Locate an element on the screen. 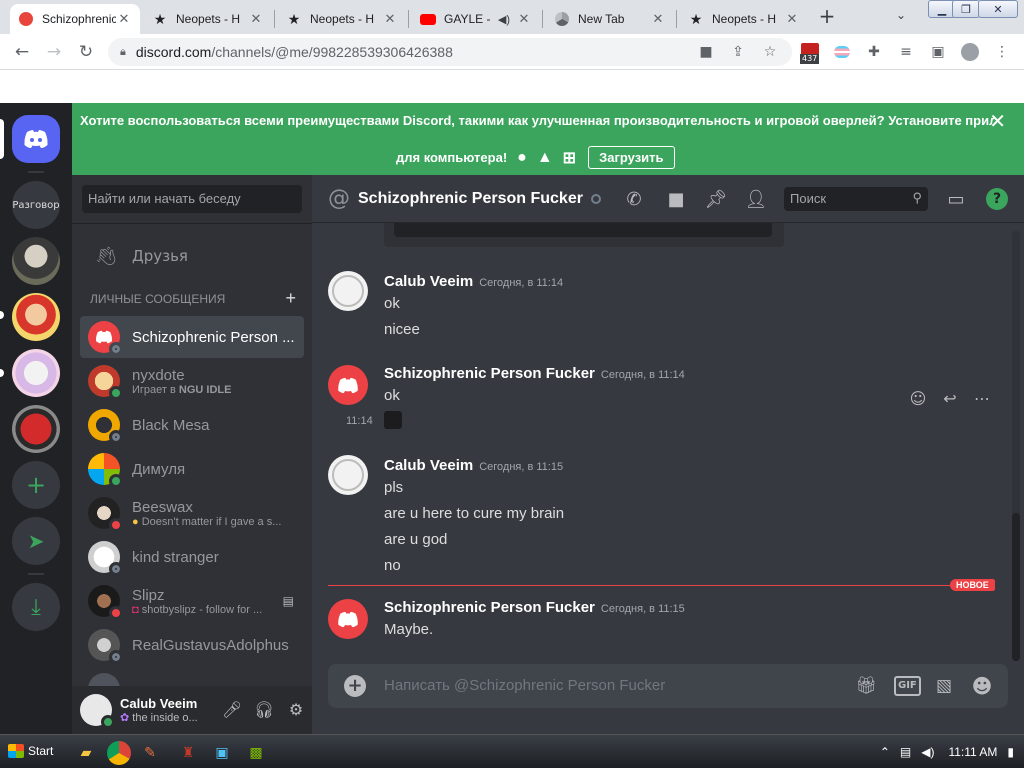 Image resolution: width=1024 pixels, height=768 pixels. speaker-icon: ◀) is located at coordinates (504, 19).